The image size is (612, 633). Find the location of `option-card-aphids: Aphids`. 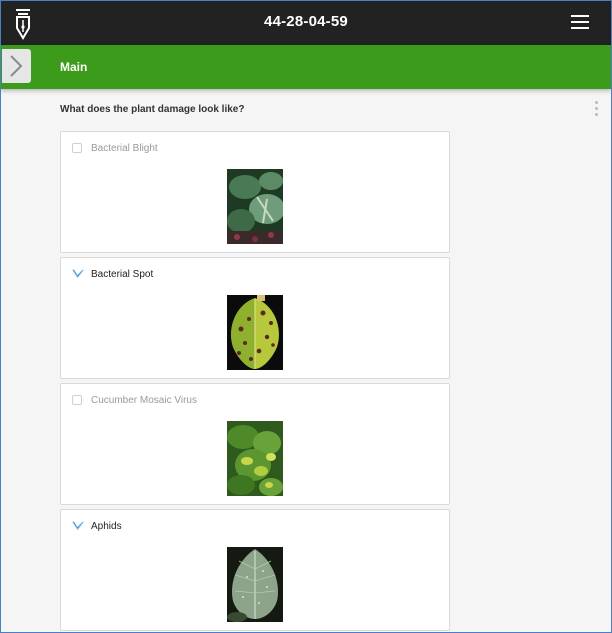

option-card-aphids: Aphids is located at coordinates (255, 570).